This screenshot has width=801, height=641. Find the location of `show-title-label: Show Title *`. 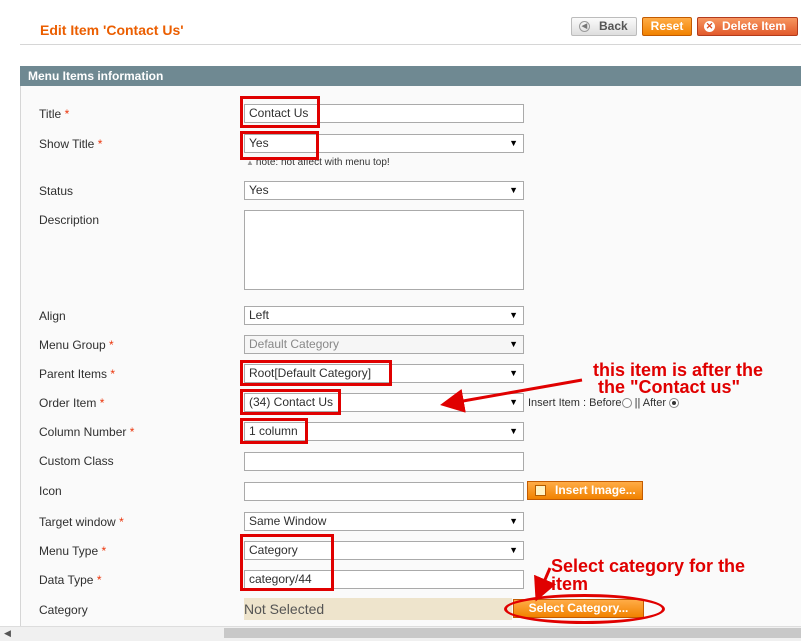

show-title-label: Show Title * is located at coordinates (71, 144).